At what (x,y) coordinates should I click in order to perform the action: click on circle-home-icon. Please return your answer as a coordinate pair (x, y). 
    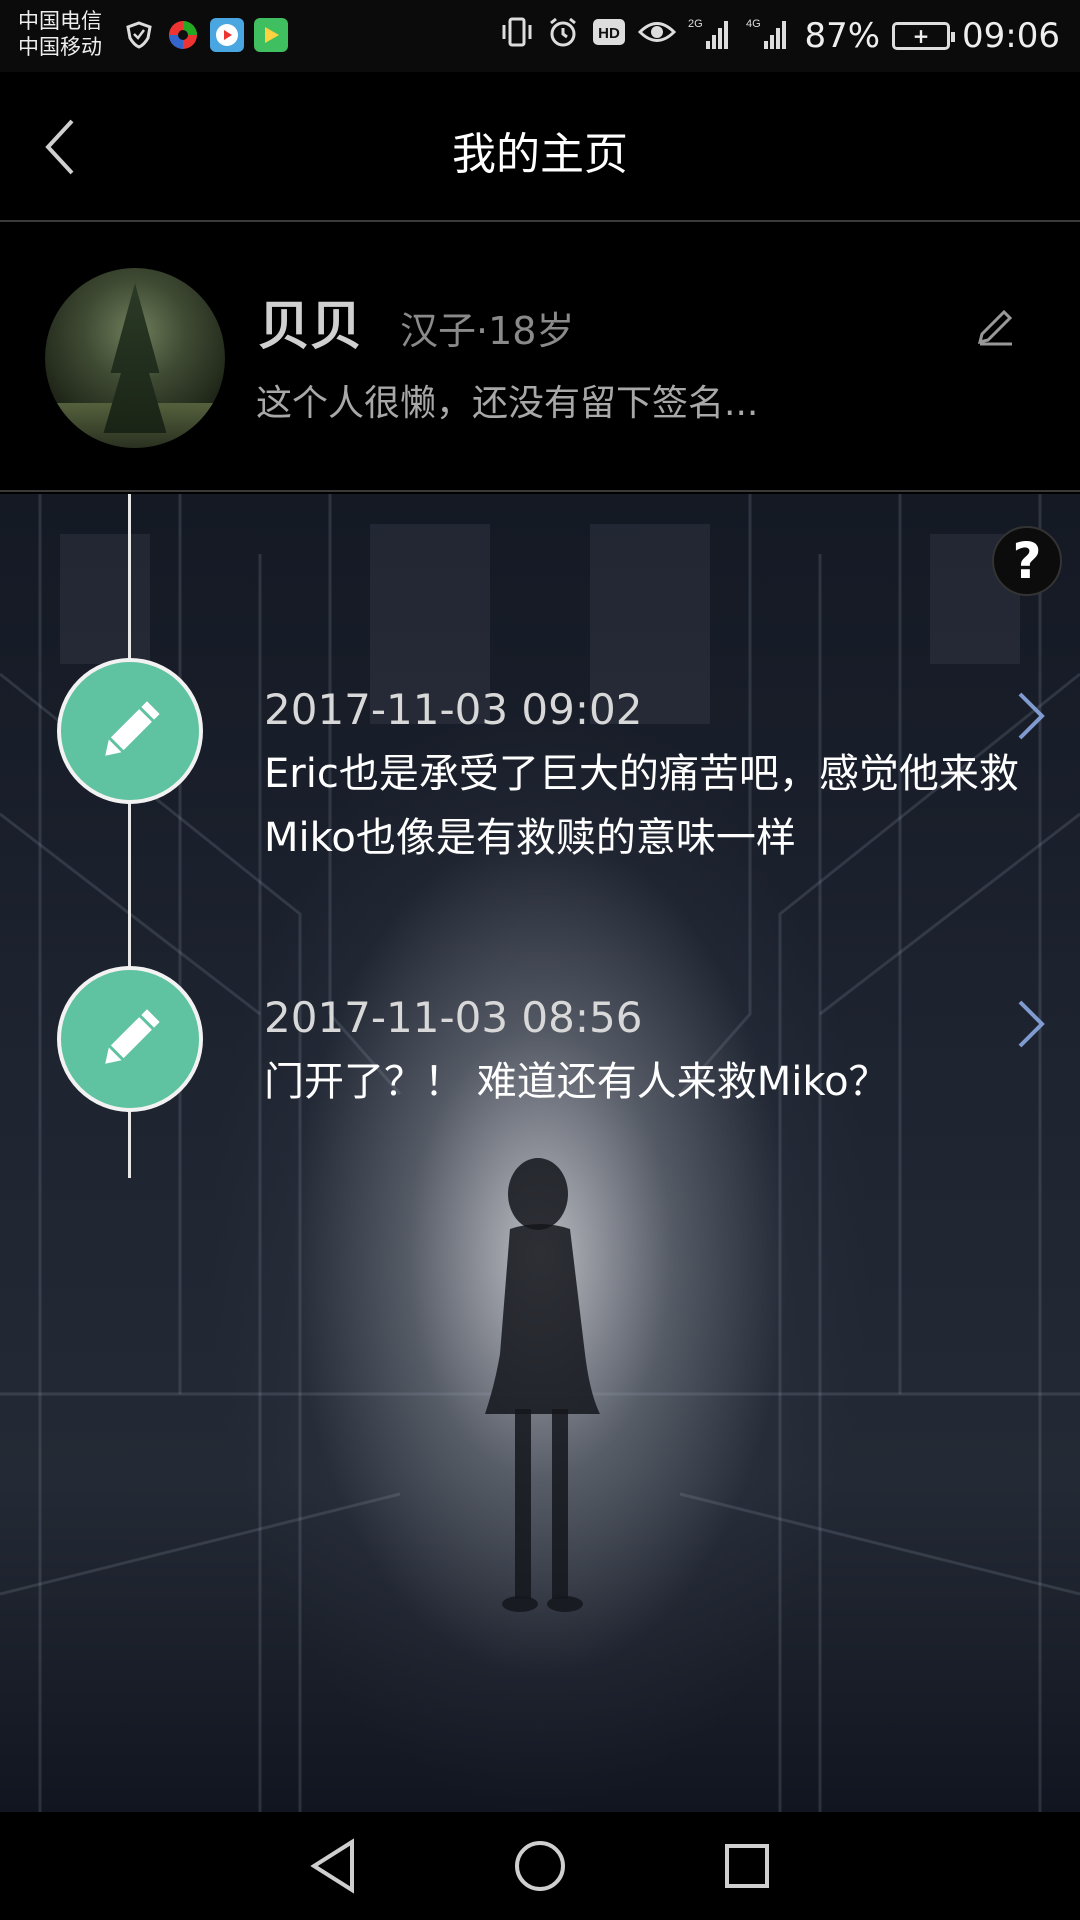
    Looking at the image, I should click on (539, 1866).